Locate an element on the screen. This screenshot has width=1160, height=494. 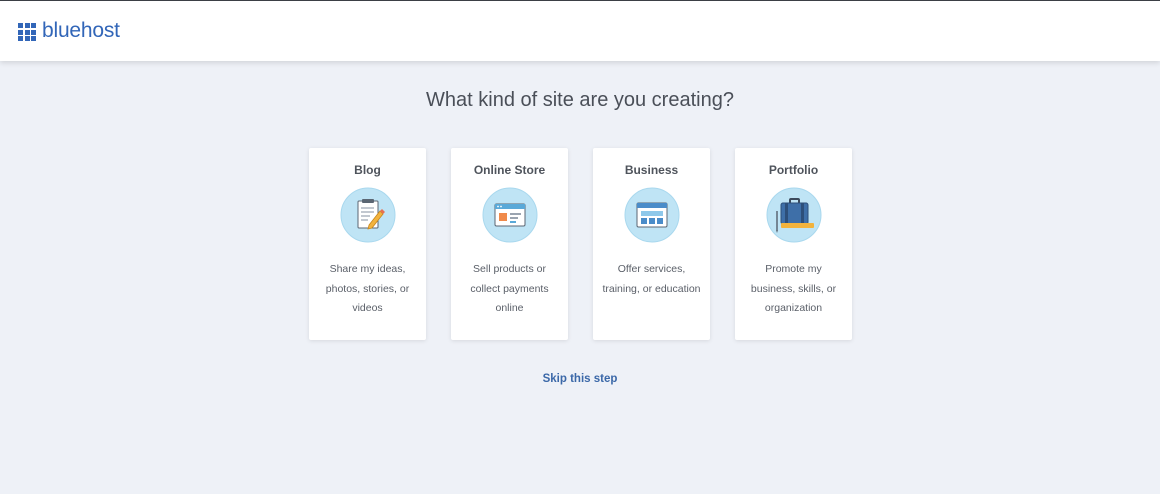
bluehost-logo: bluehost is located at coordinates (69, 31).